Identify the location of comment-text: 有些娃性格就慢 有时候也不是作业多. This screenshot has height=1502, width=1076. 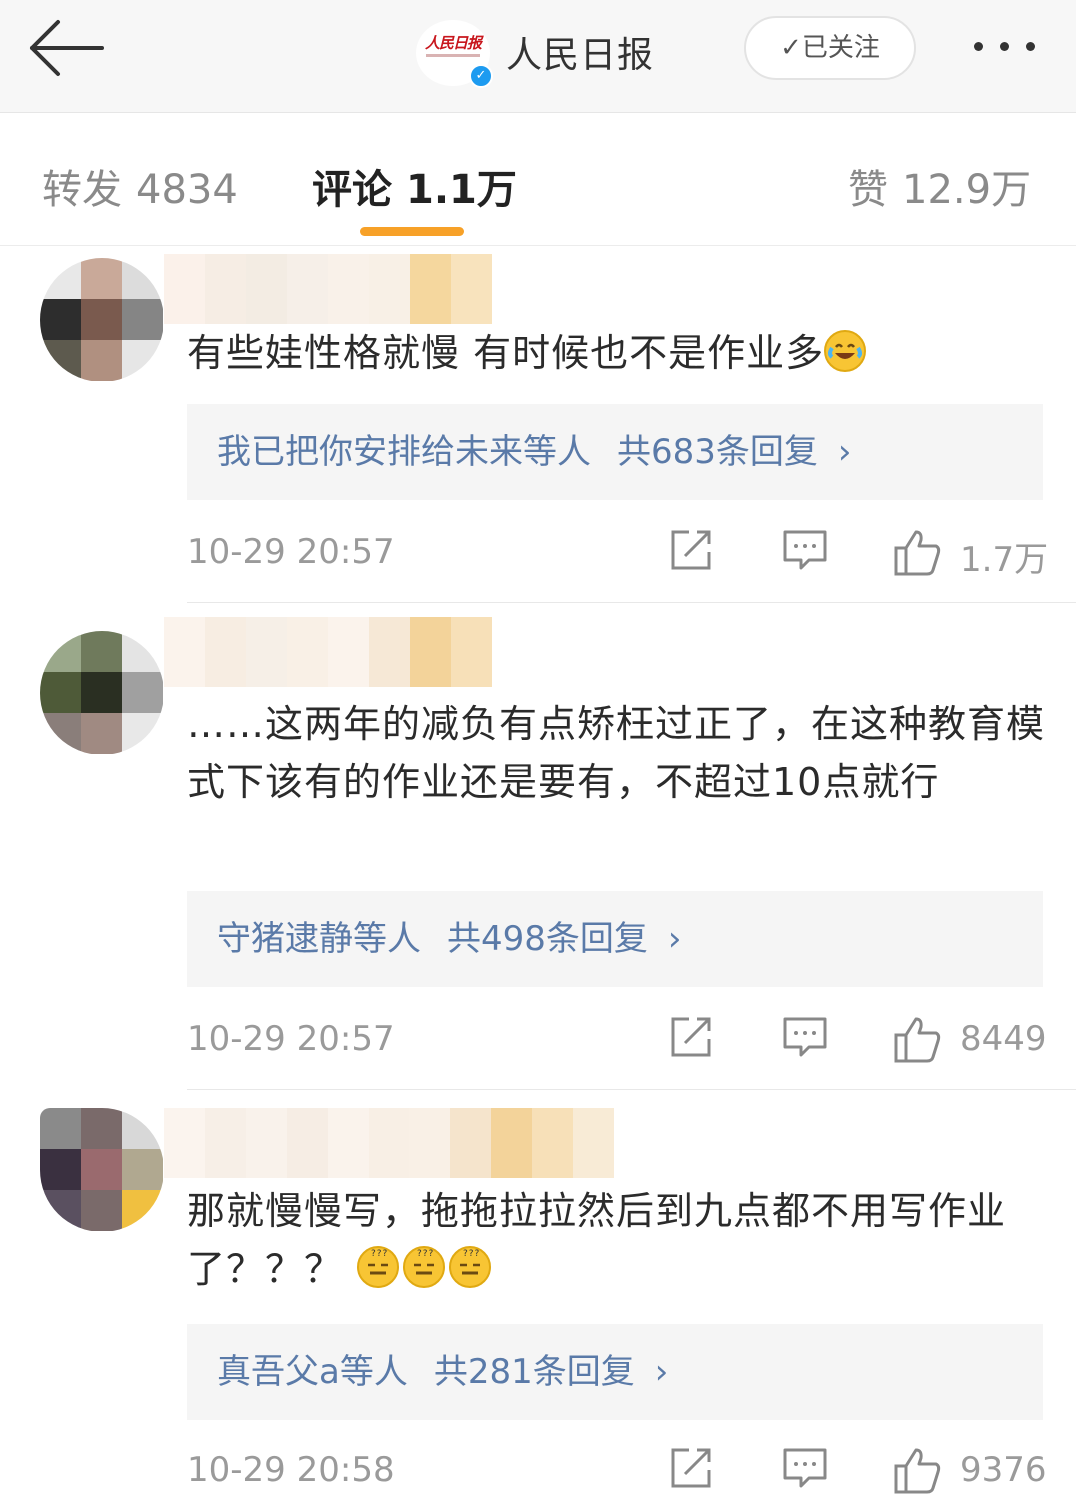
(617, 353).